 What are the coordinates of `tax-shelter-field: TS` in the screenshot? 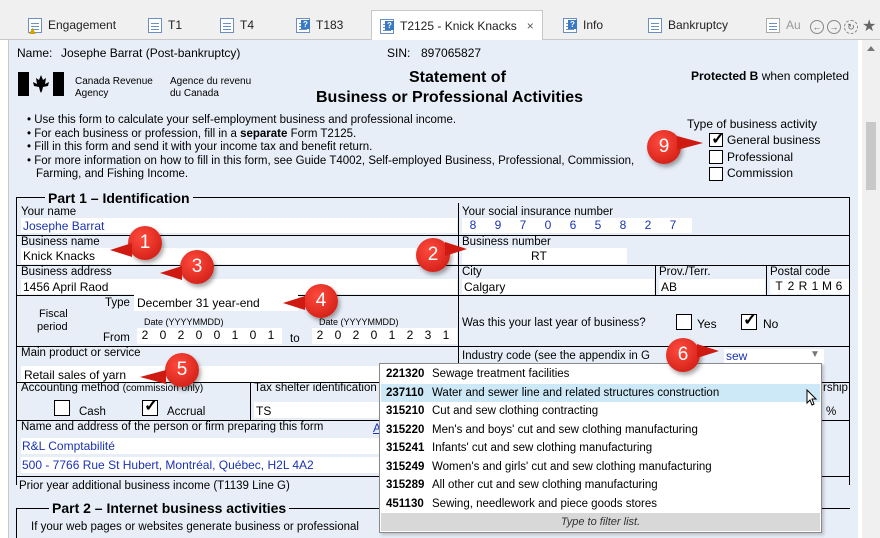 It's located at (319, 410).